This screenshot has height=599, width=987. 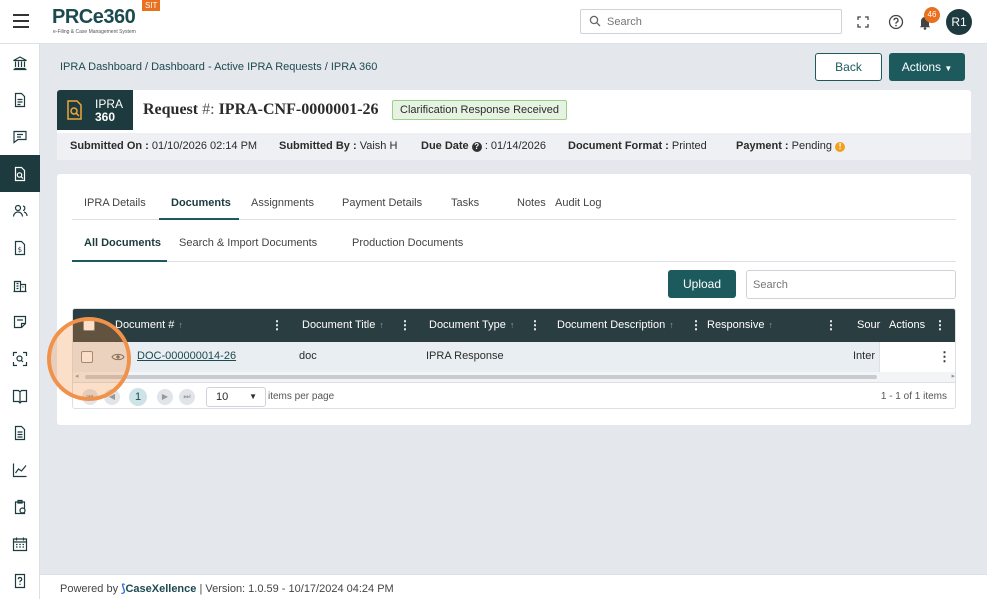 I want to click on back-button: Back, so click(x=848, y=67).